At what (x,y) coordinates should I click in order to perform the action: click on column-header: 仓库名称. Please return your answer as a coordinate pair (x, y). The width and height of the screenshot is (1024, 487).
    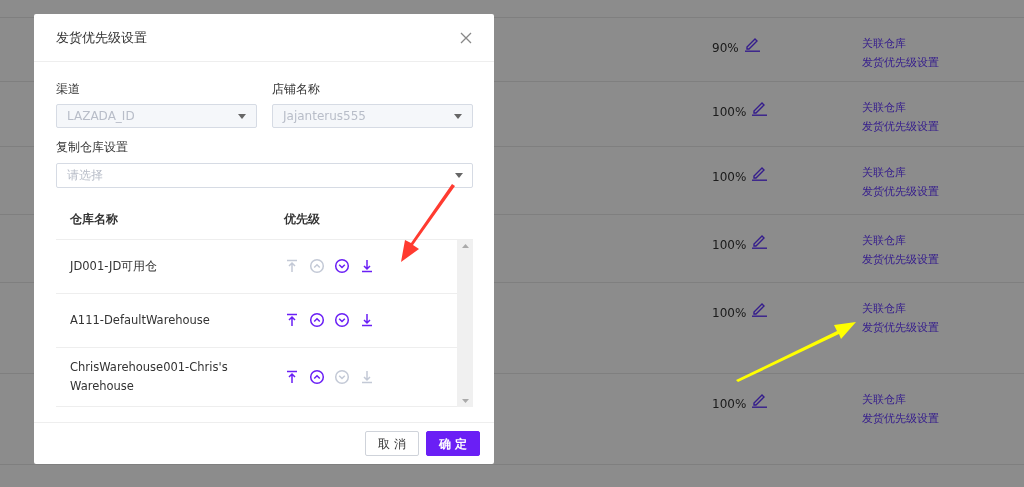
    Looking at the image, I should click on (94, 220).